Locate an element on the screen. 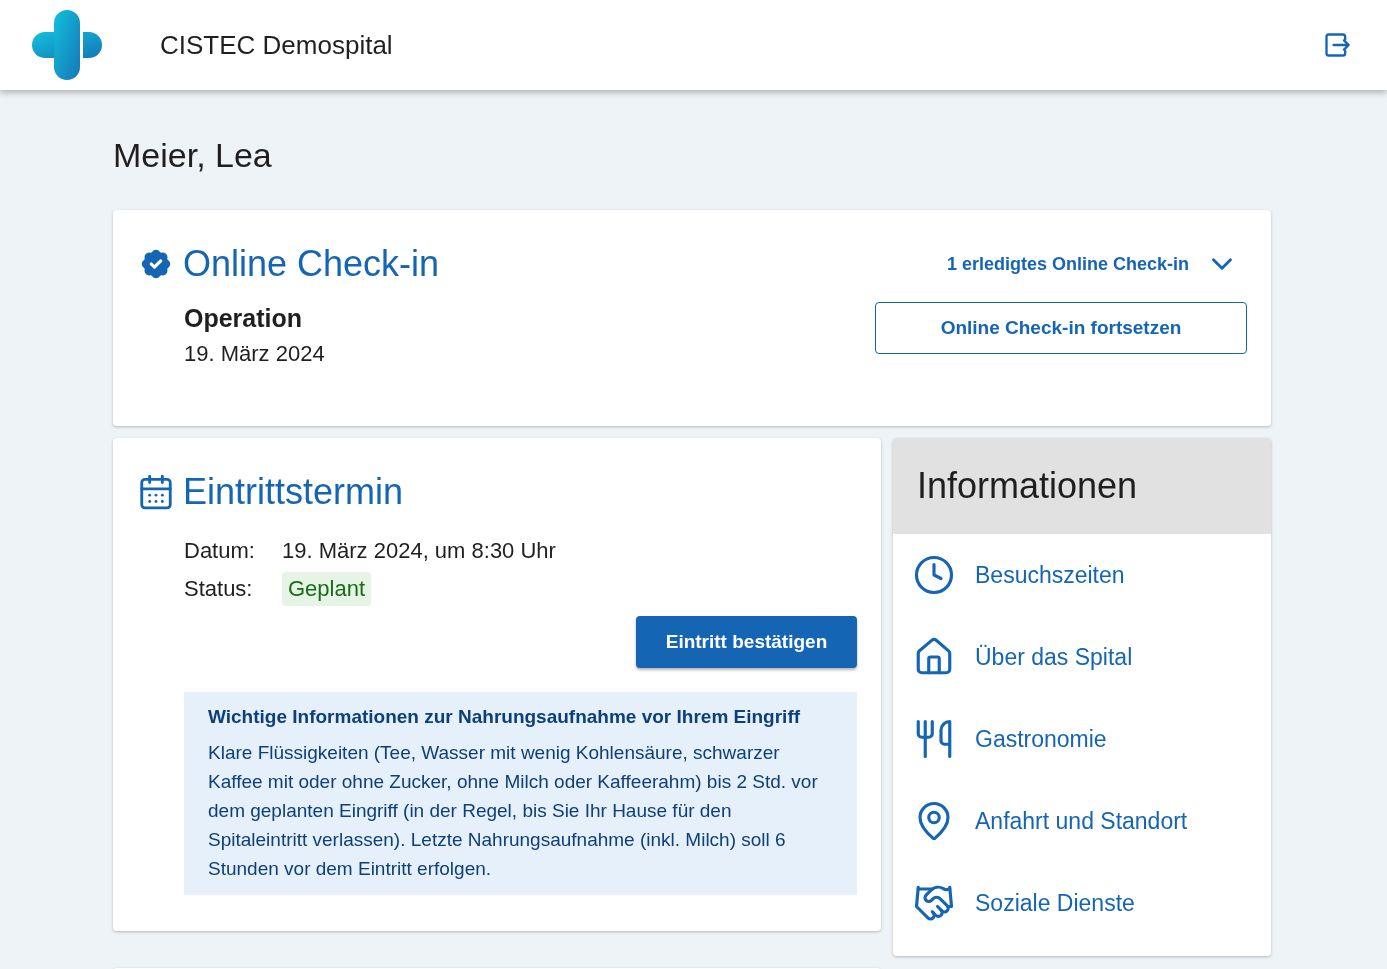 Image resolution: width=1387 pixels, height=969 pixels. section-title: Eintrittstermin is located at coordinates (293, 492).